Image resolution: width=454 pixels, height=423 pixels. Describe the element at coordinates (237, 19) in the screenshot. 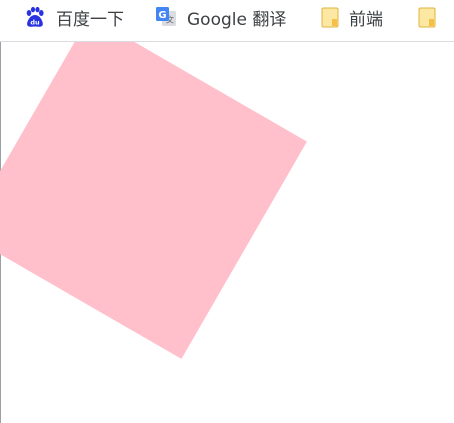

I see `bookmark-label: Google 翻译` at that location.